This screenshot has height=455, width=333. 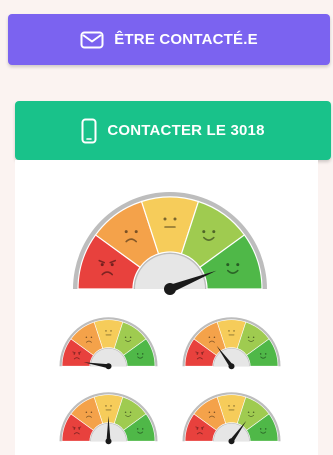 I want to click on smartphone-icon, so click(x=89, y=131).